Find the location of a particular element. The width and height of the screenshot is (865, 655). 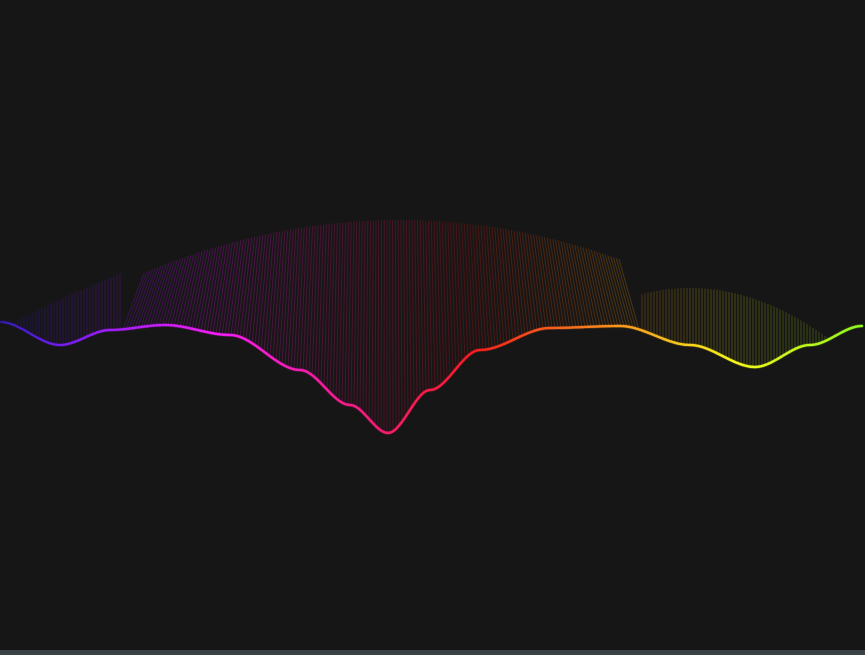

bottom-strip is located at coordinates (432, 652).